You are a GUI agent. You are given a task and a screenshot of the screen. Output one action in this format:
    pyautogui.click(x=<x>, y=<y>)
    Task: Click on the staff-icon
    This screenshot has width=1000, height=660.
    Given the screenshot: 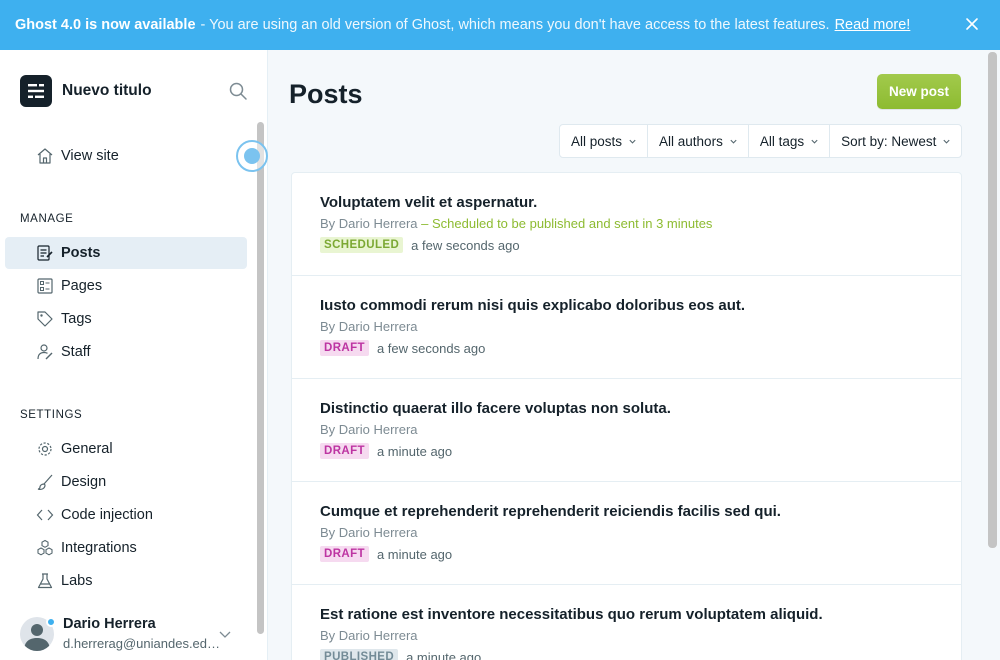 What is the action you would take?
    pyautogui.click(x=45, y=352)
    